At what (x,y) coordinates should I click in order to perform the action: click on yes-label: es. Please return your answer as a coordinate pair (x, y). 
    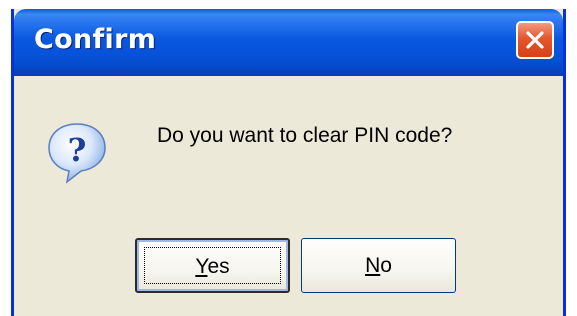
    Looking at the image, I should click on (218, 266).